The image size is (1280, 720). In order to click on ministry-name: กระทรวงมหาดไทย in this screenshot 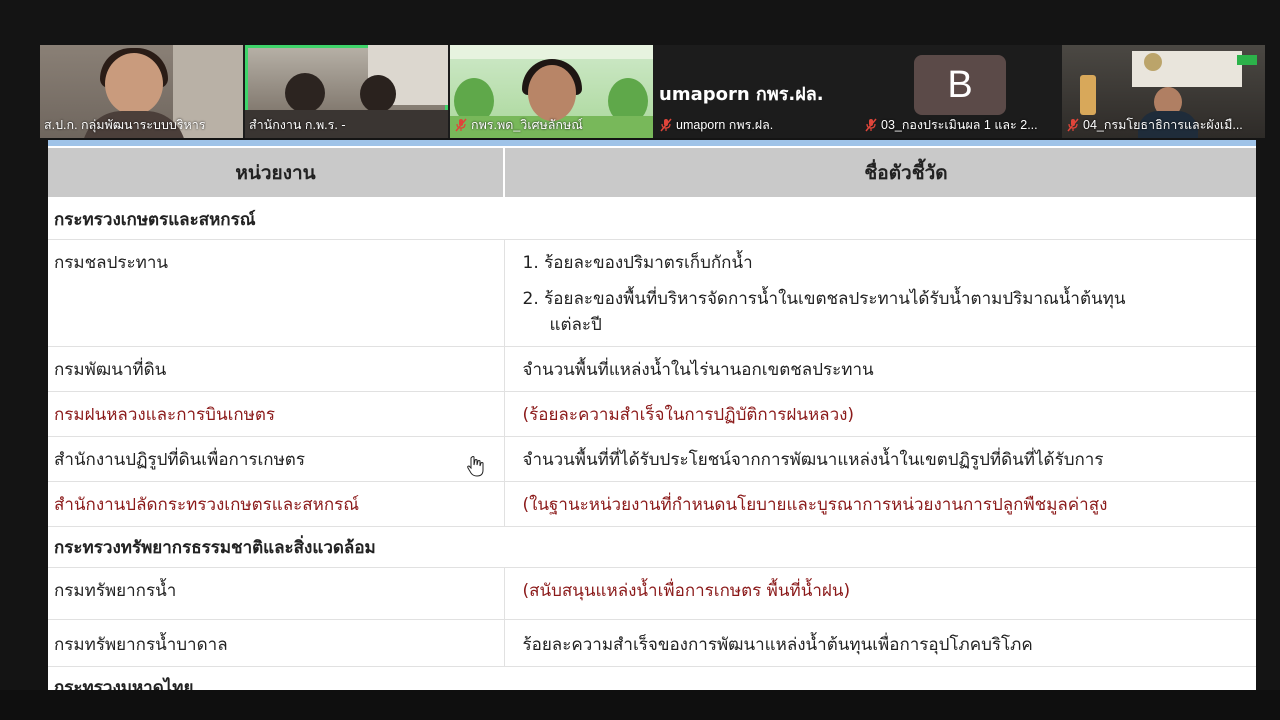, I will do `click(652, 678)`.